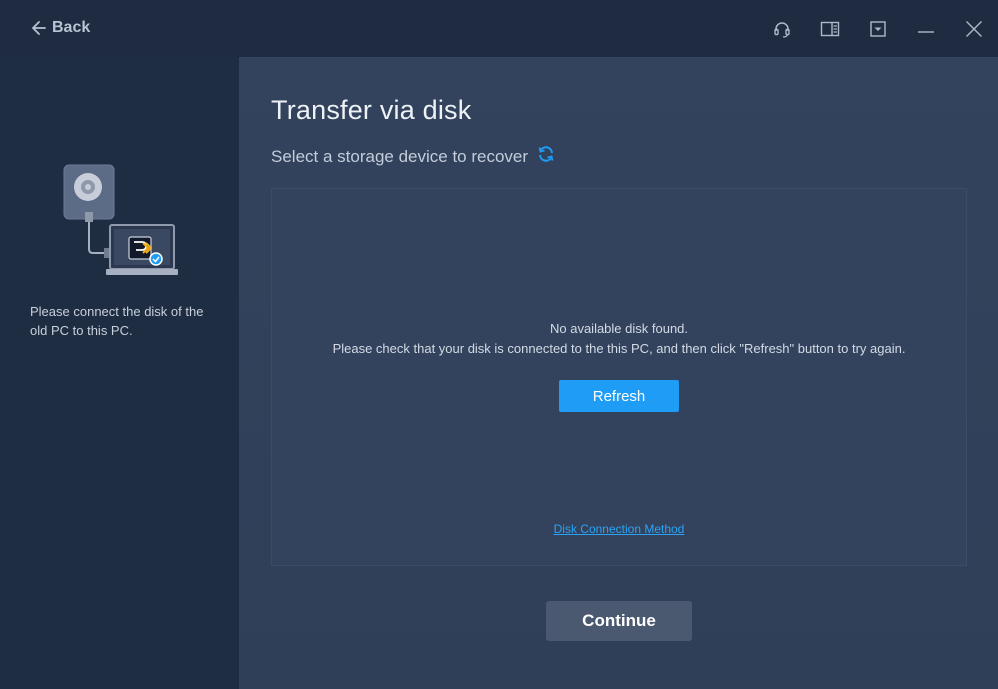 Image resolution: width=998 pixels, height=689 pixels. I want to click on dropdown-menu-icon, so click(878, 29).